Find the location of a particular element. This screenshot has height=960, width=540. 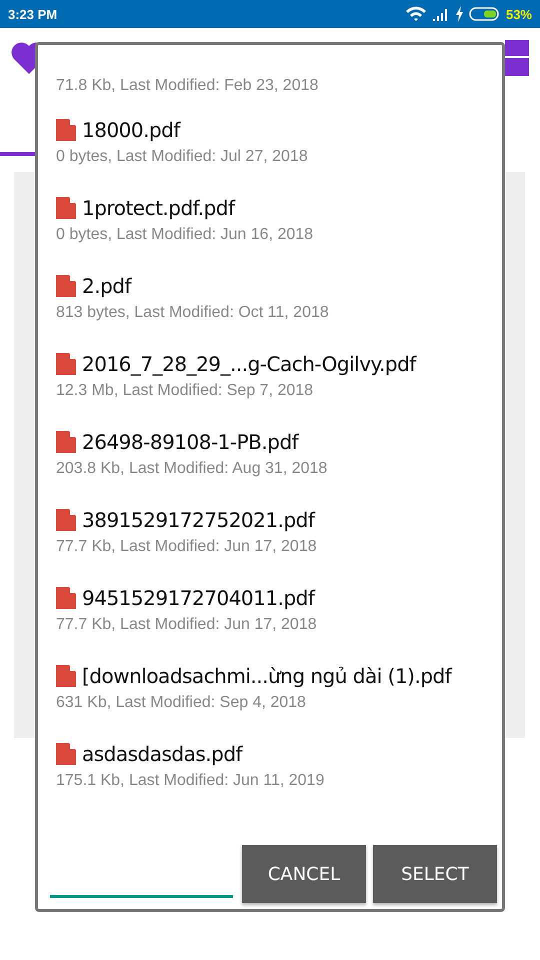

file-name: 2.pdf is located at coordinates (107, 286).